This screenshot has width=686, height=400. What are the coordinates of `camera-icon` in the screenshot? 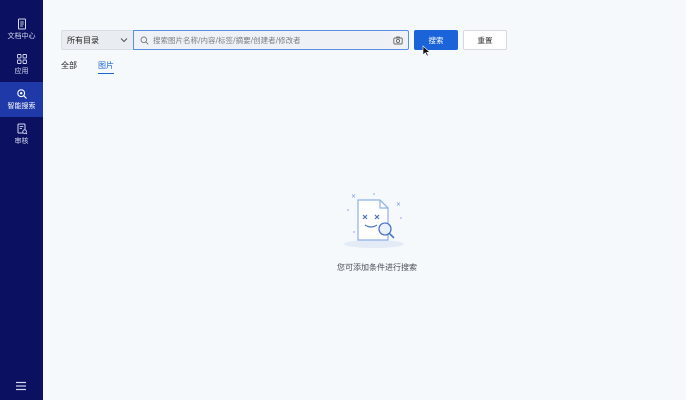 It's located at (398, 40).